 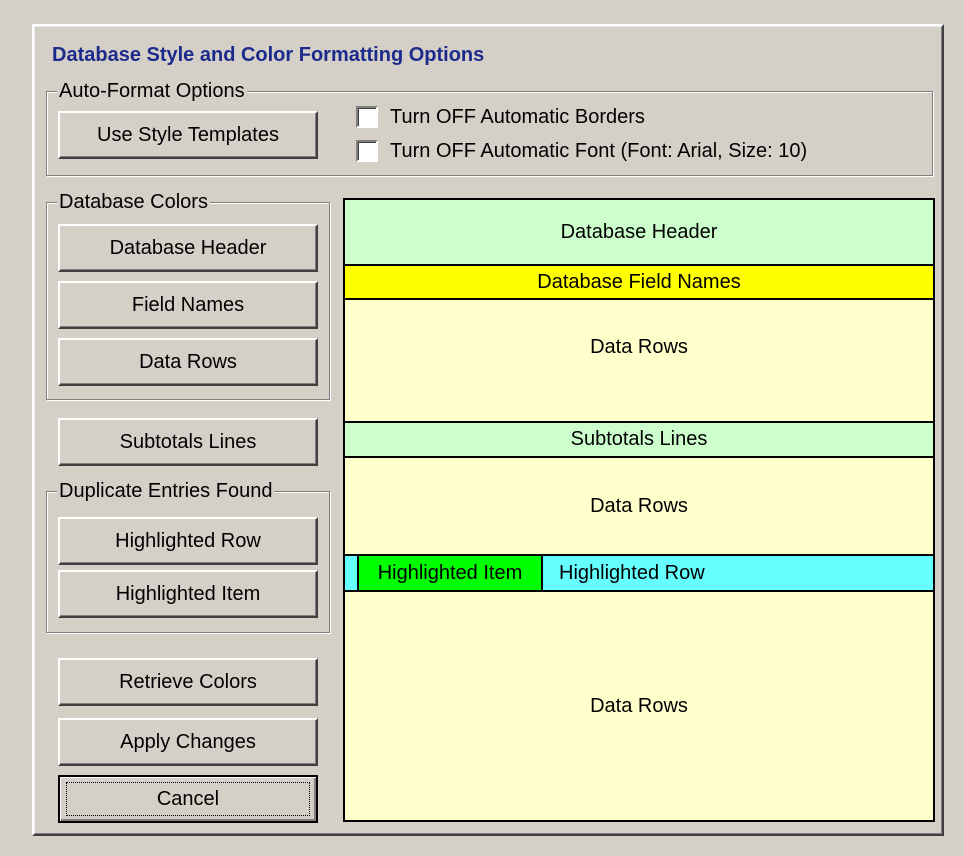 I want to click on preview-field-names-label: Database Field Names, so click(x=639, y=281).